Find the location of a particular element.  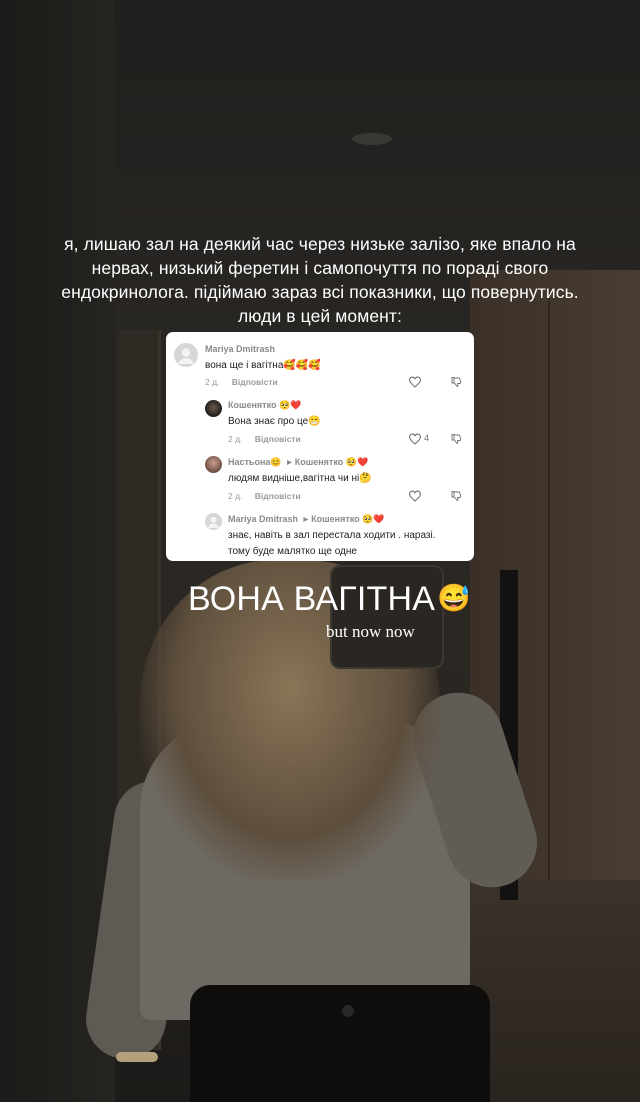

comment-author: Кошенятко 🥺❤️ is located at coordinates (264, 405).